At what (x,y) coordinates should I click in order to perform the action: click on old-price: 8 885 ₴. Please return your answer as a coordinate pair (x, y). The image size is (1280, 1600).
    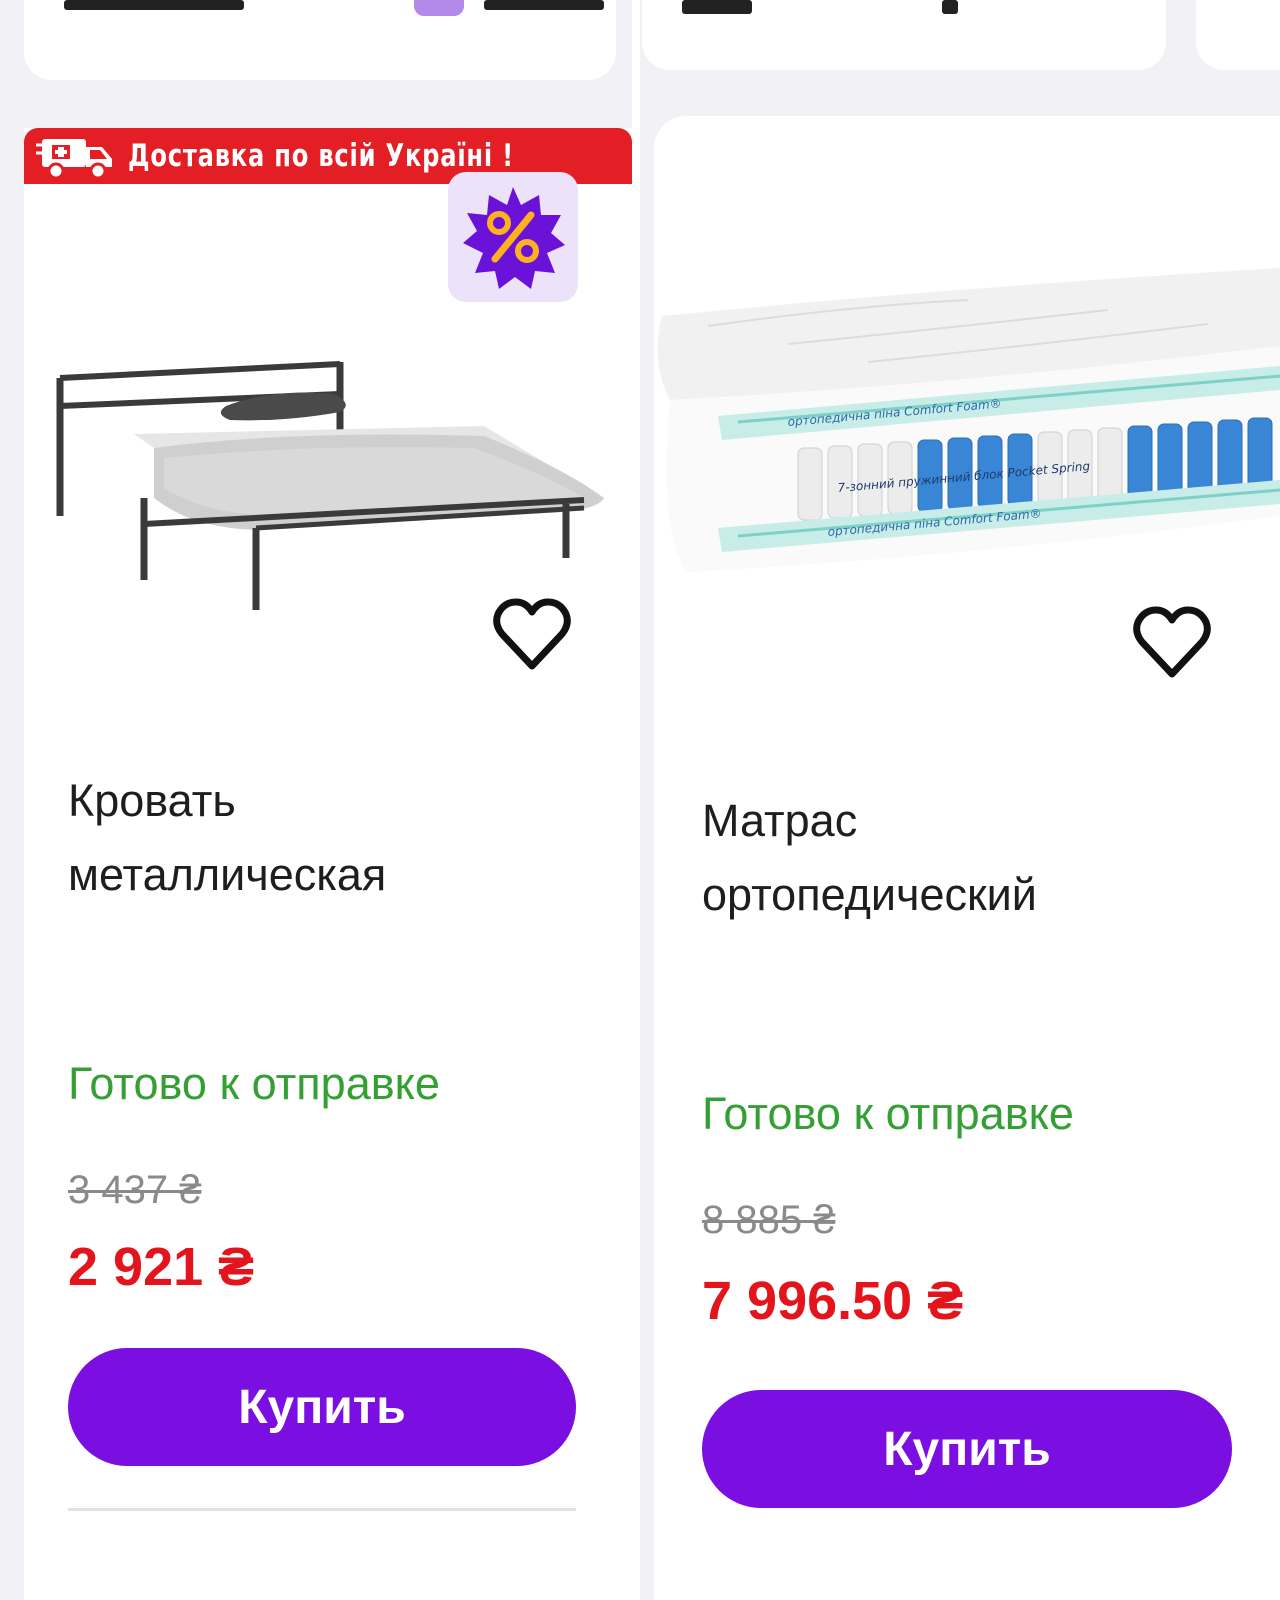
    Looking at the image, I should click on (769, 1220).